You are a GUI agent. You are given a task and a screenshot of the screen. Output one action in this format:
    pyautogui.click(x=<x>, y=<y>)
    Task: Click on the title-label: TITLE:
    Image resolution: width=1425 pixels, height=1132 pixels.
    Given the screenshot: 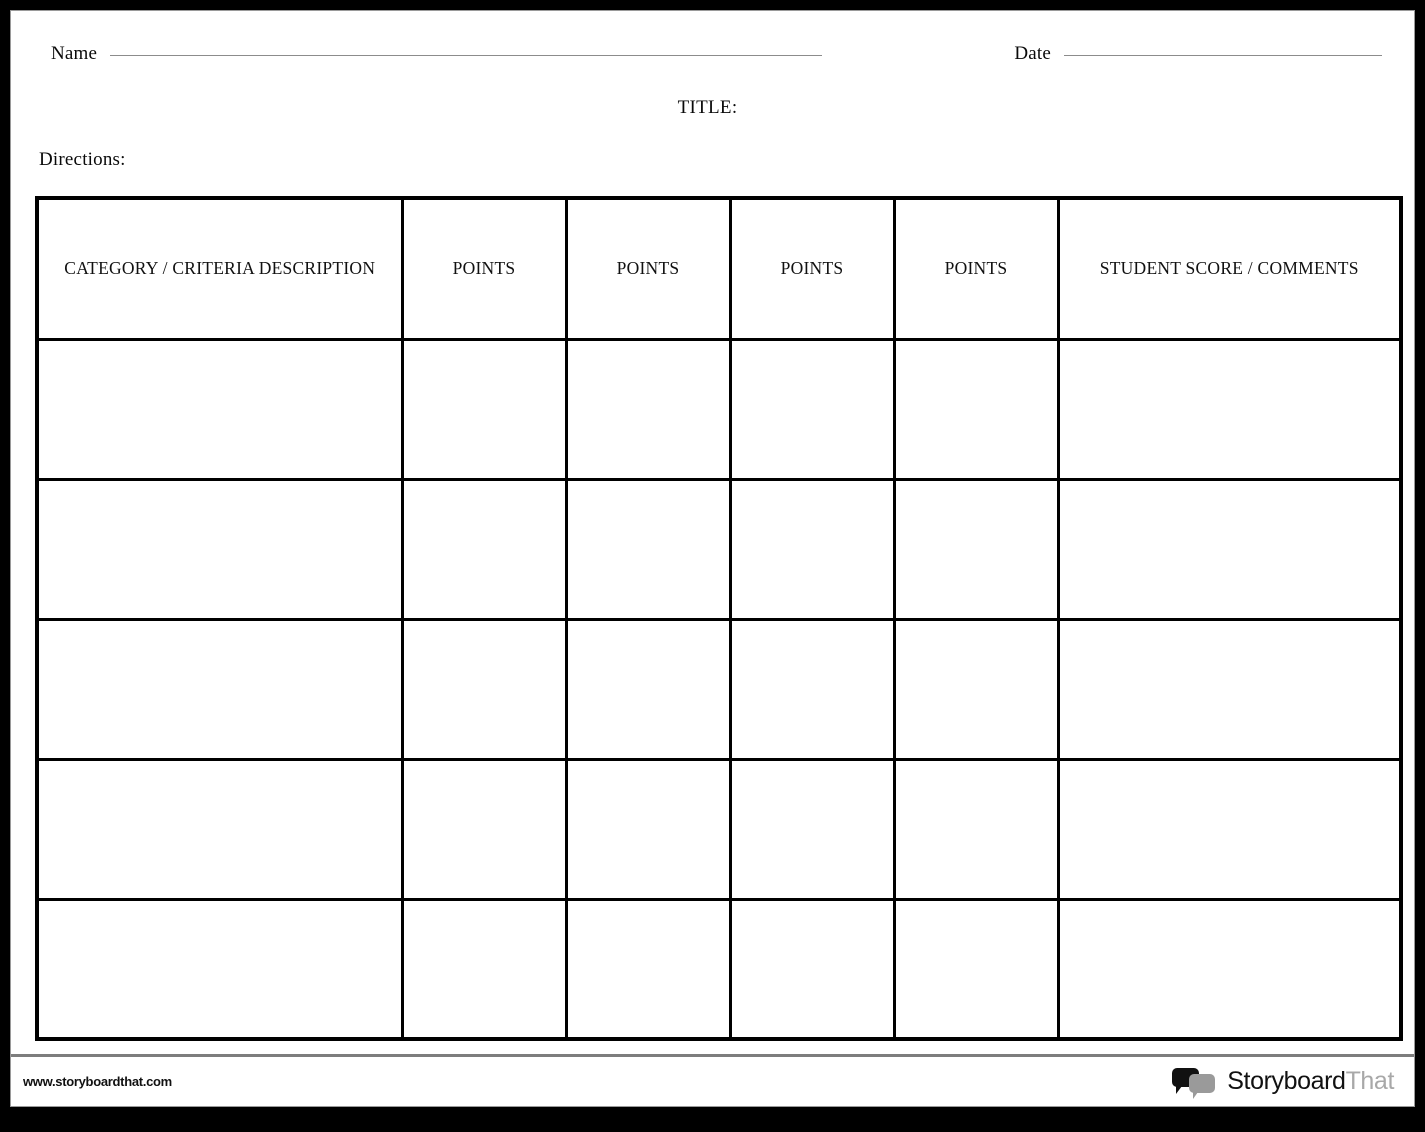 What is the action you would take?
    pyautogui.click(x=707, y=107)
    